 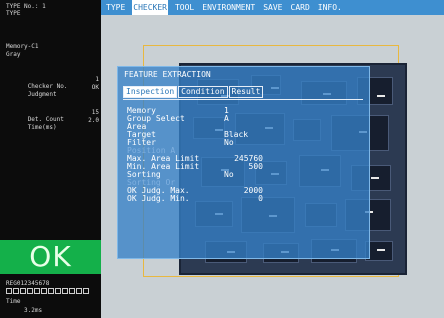 I want to click on judgment-row: Judgment OK, so click(x=52, y=98).